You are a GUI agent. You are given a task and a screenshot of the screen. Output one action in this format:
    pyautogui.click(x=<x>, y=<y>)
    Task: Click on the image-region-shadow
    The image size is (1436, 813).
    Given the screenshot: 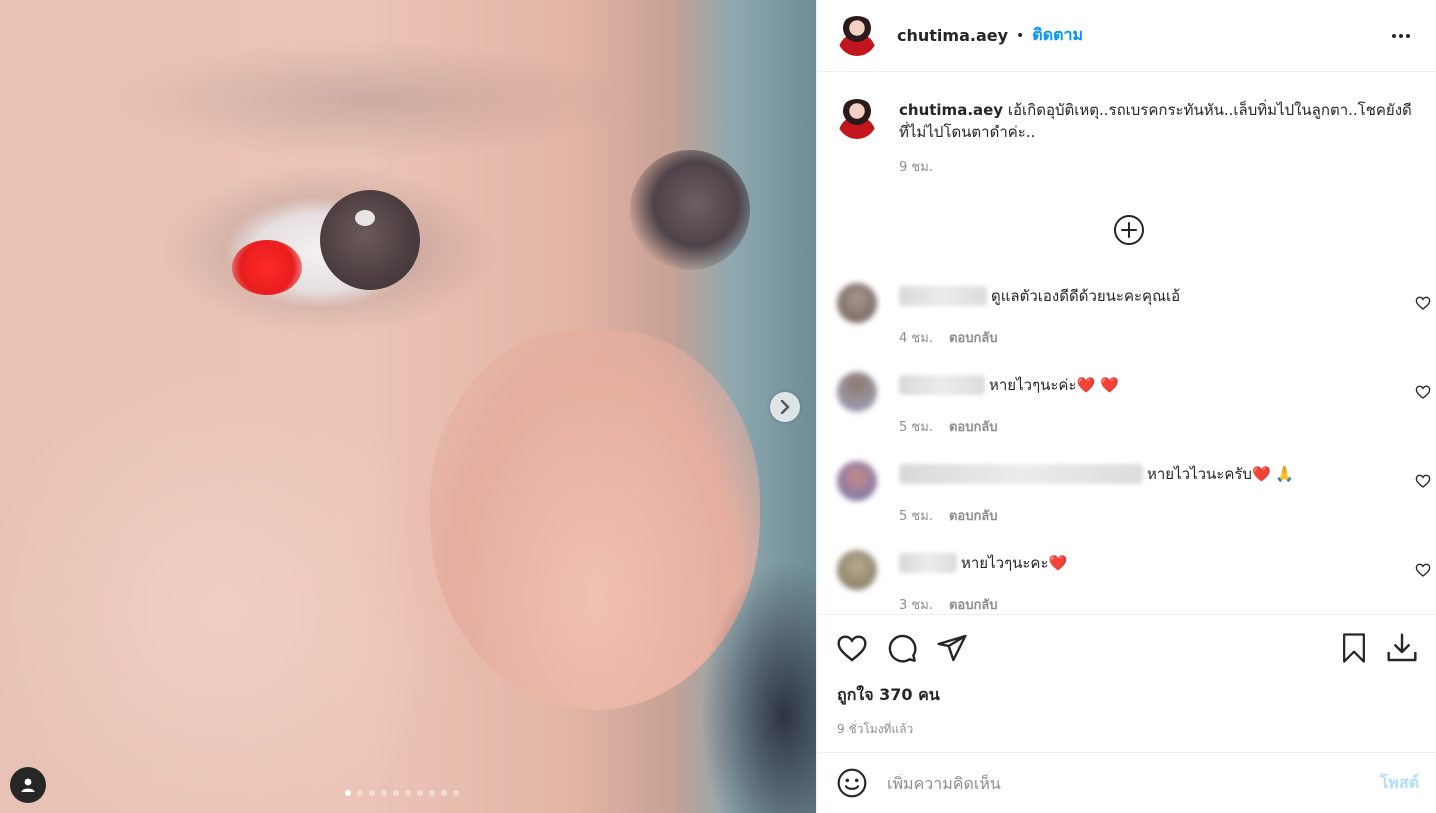 What is the action you would take?
    pyautogui.click(x=758, y=686)
    